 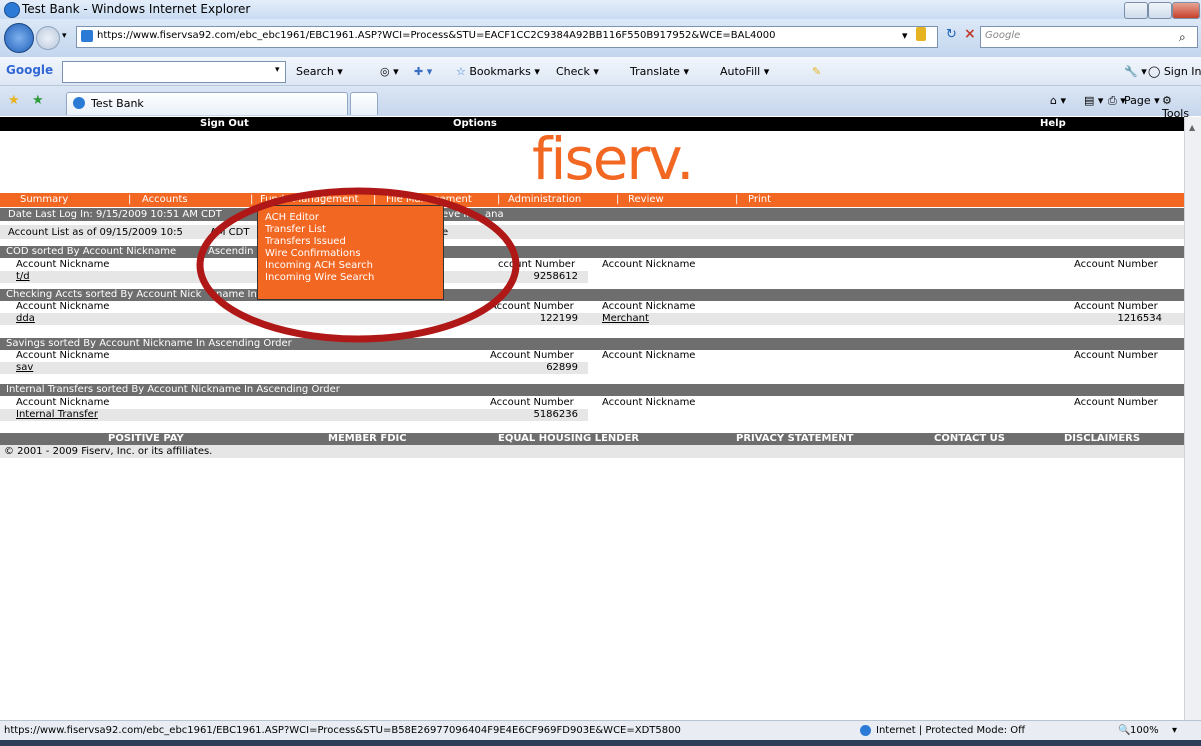 I want to click on table-row: dda 122199 Merchant 1216534, so click(x=592, y=319).